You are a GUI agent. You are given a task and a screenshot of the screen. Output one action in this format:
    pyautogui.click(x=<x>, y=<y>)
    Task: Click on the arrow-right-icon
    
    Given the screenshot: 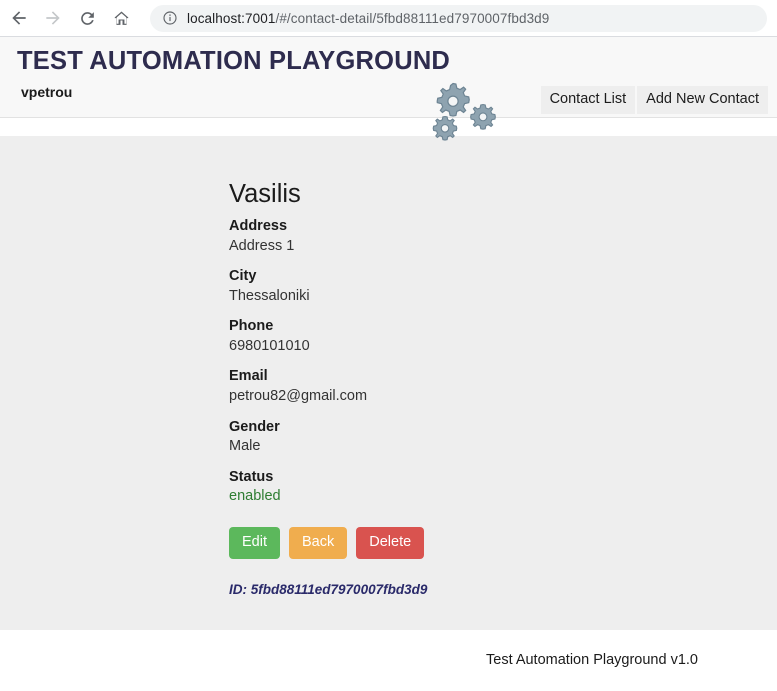 What is the action you would take?
    pyautogui.click(x=53, y=18)
    